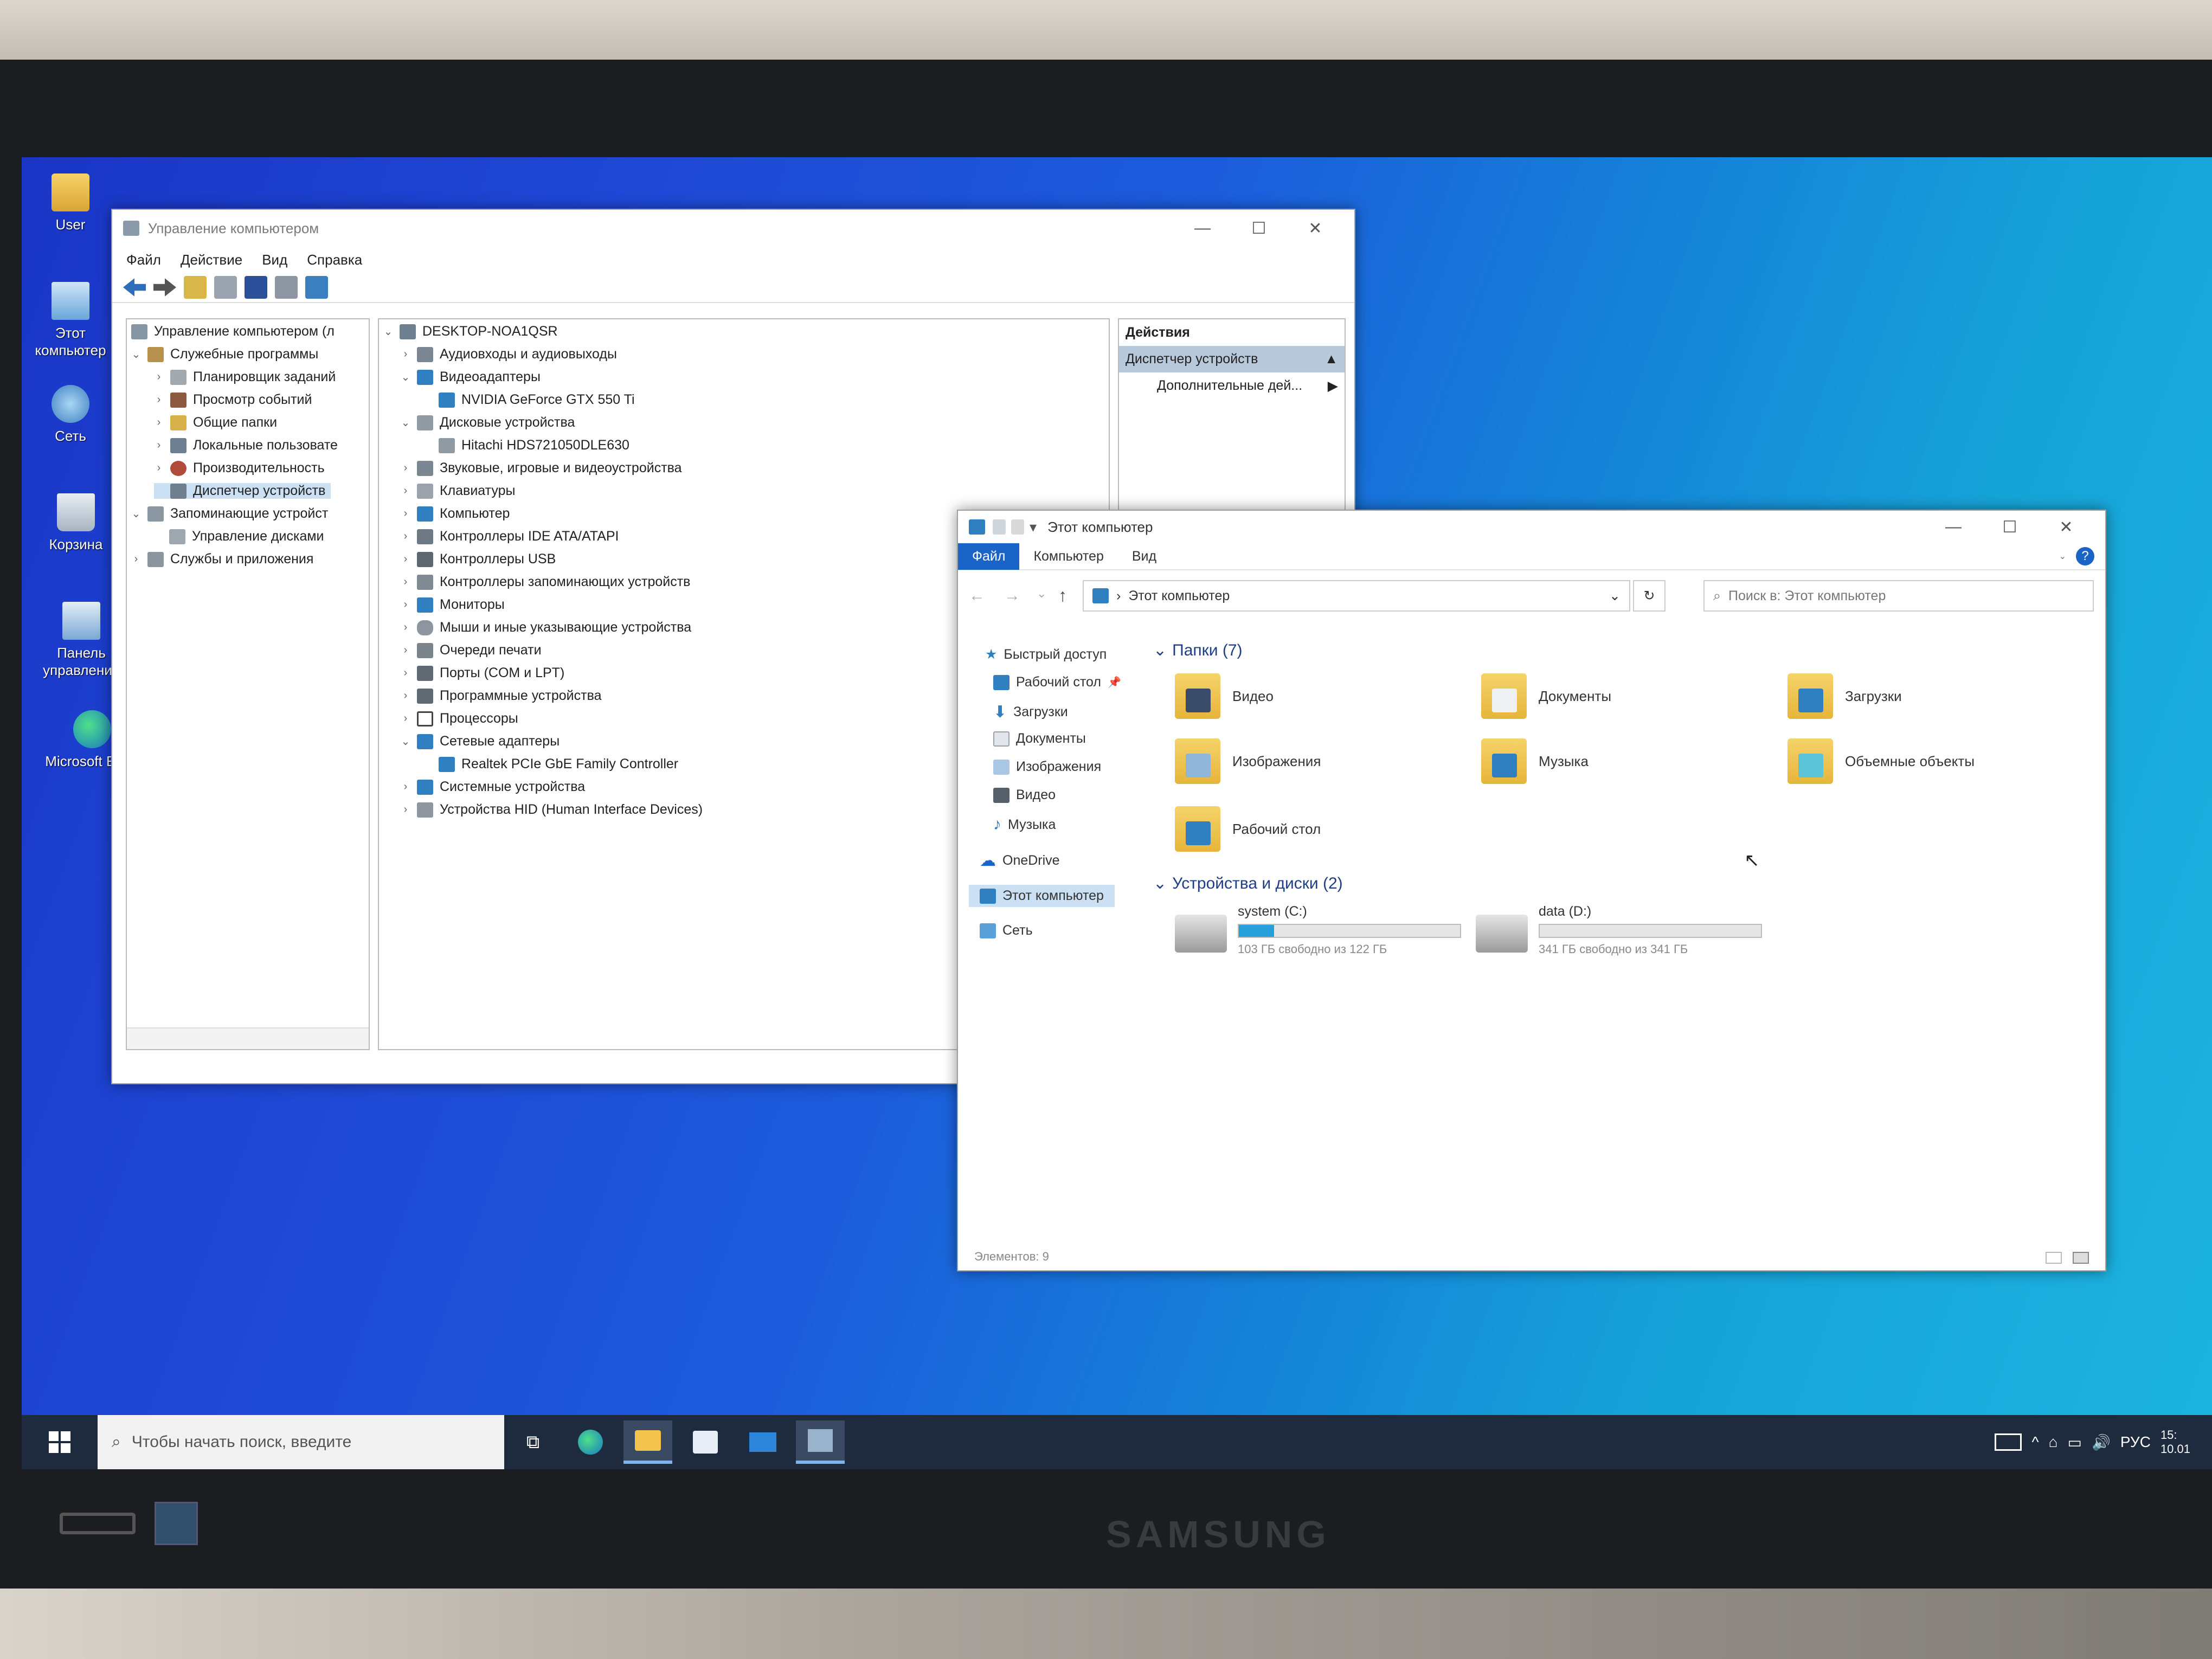 This screenshot has height=1659, width=2212. I want to click on tree-item: › Службы и приложения, so click(222, 559).